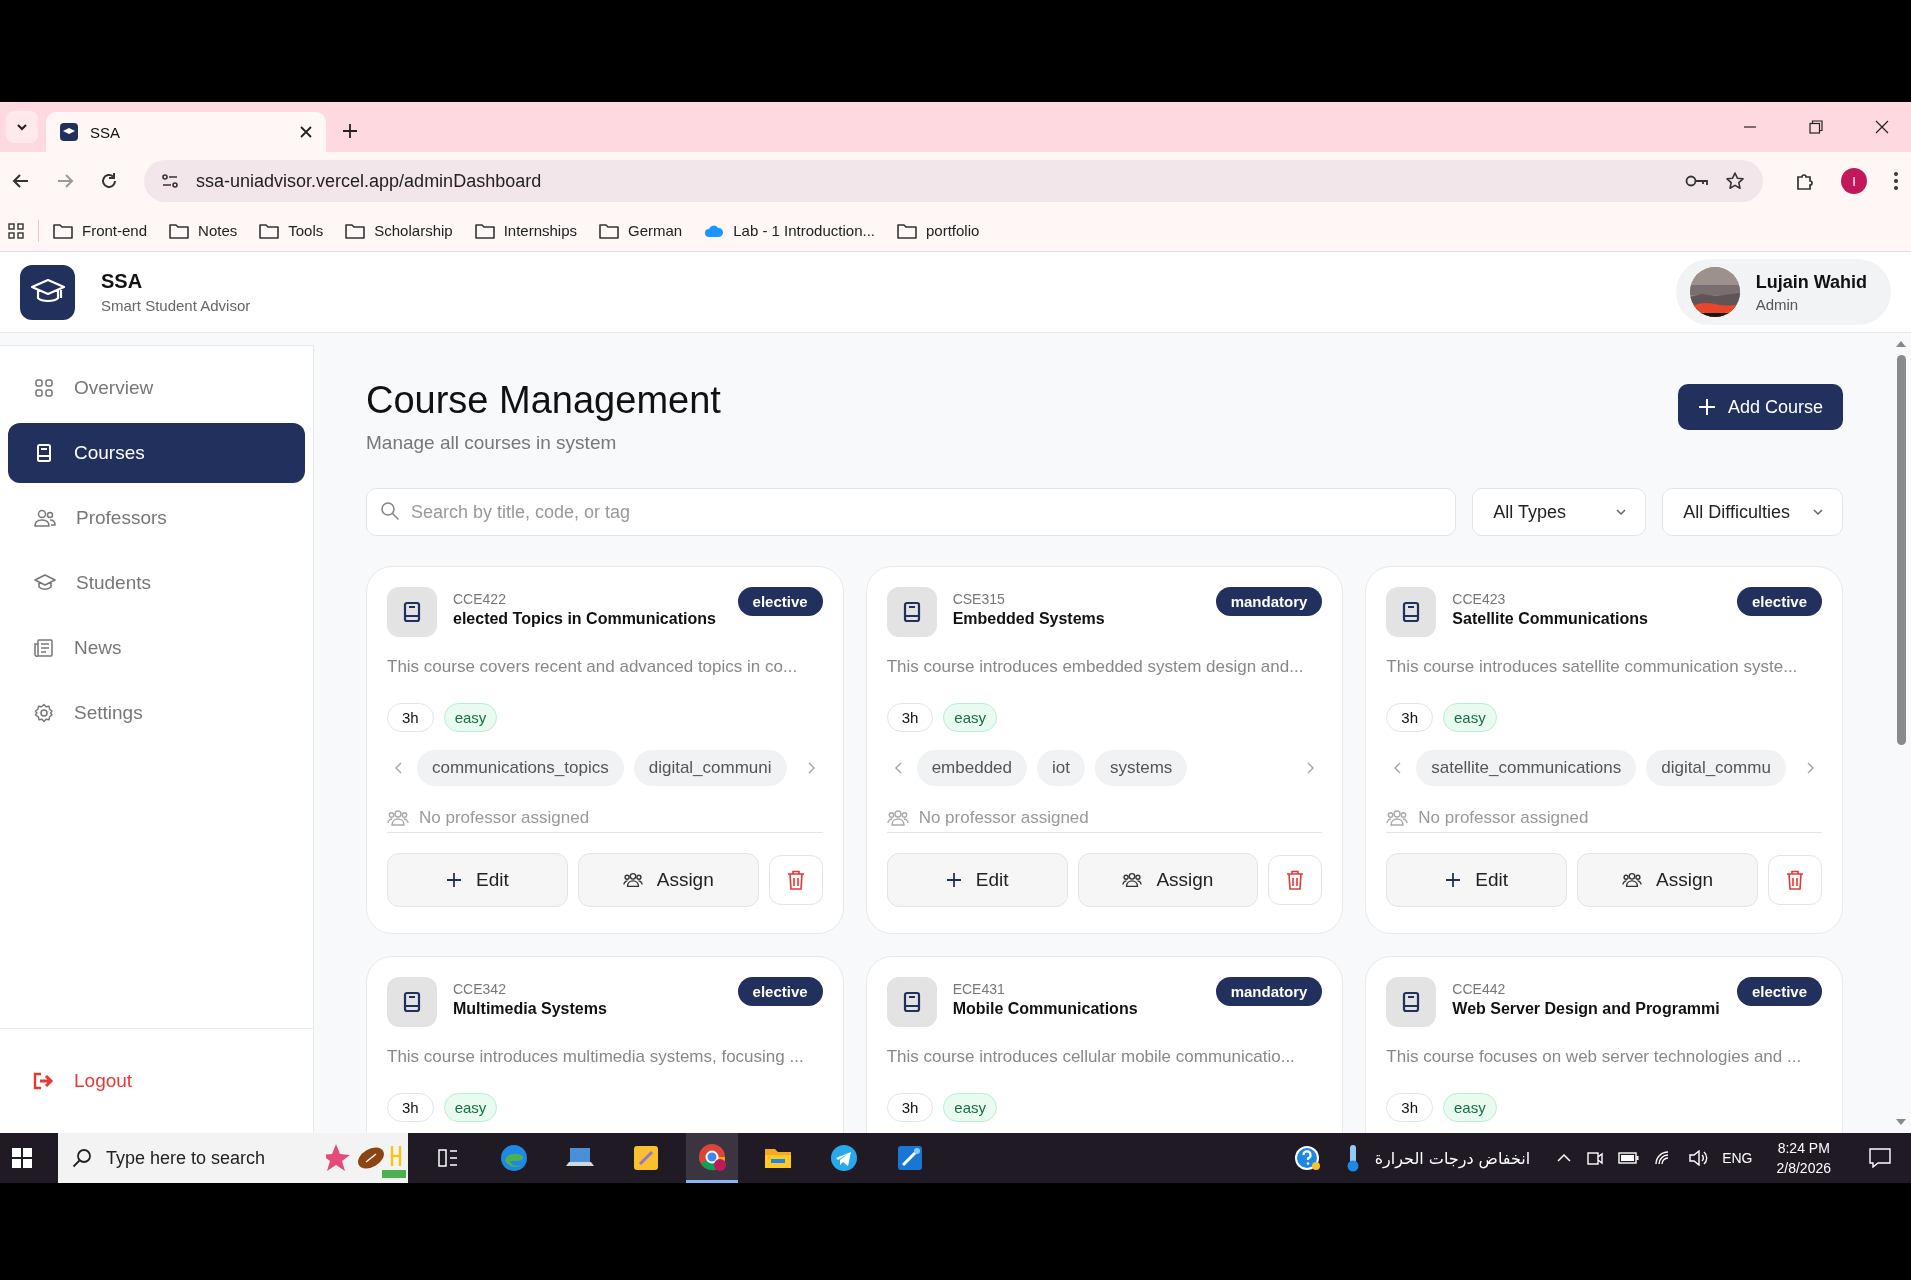  Describe the element at coordinates (65, 181) in the screenshot. I see `forward-icon` at that location.